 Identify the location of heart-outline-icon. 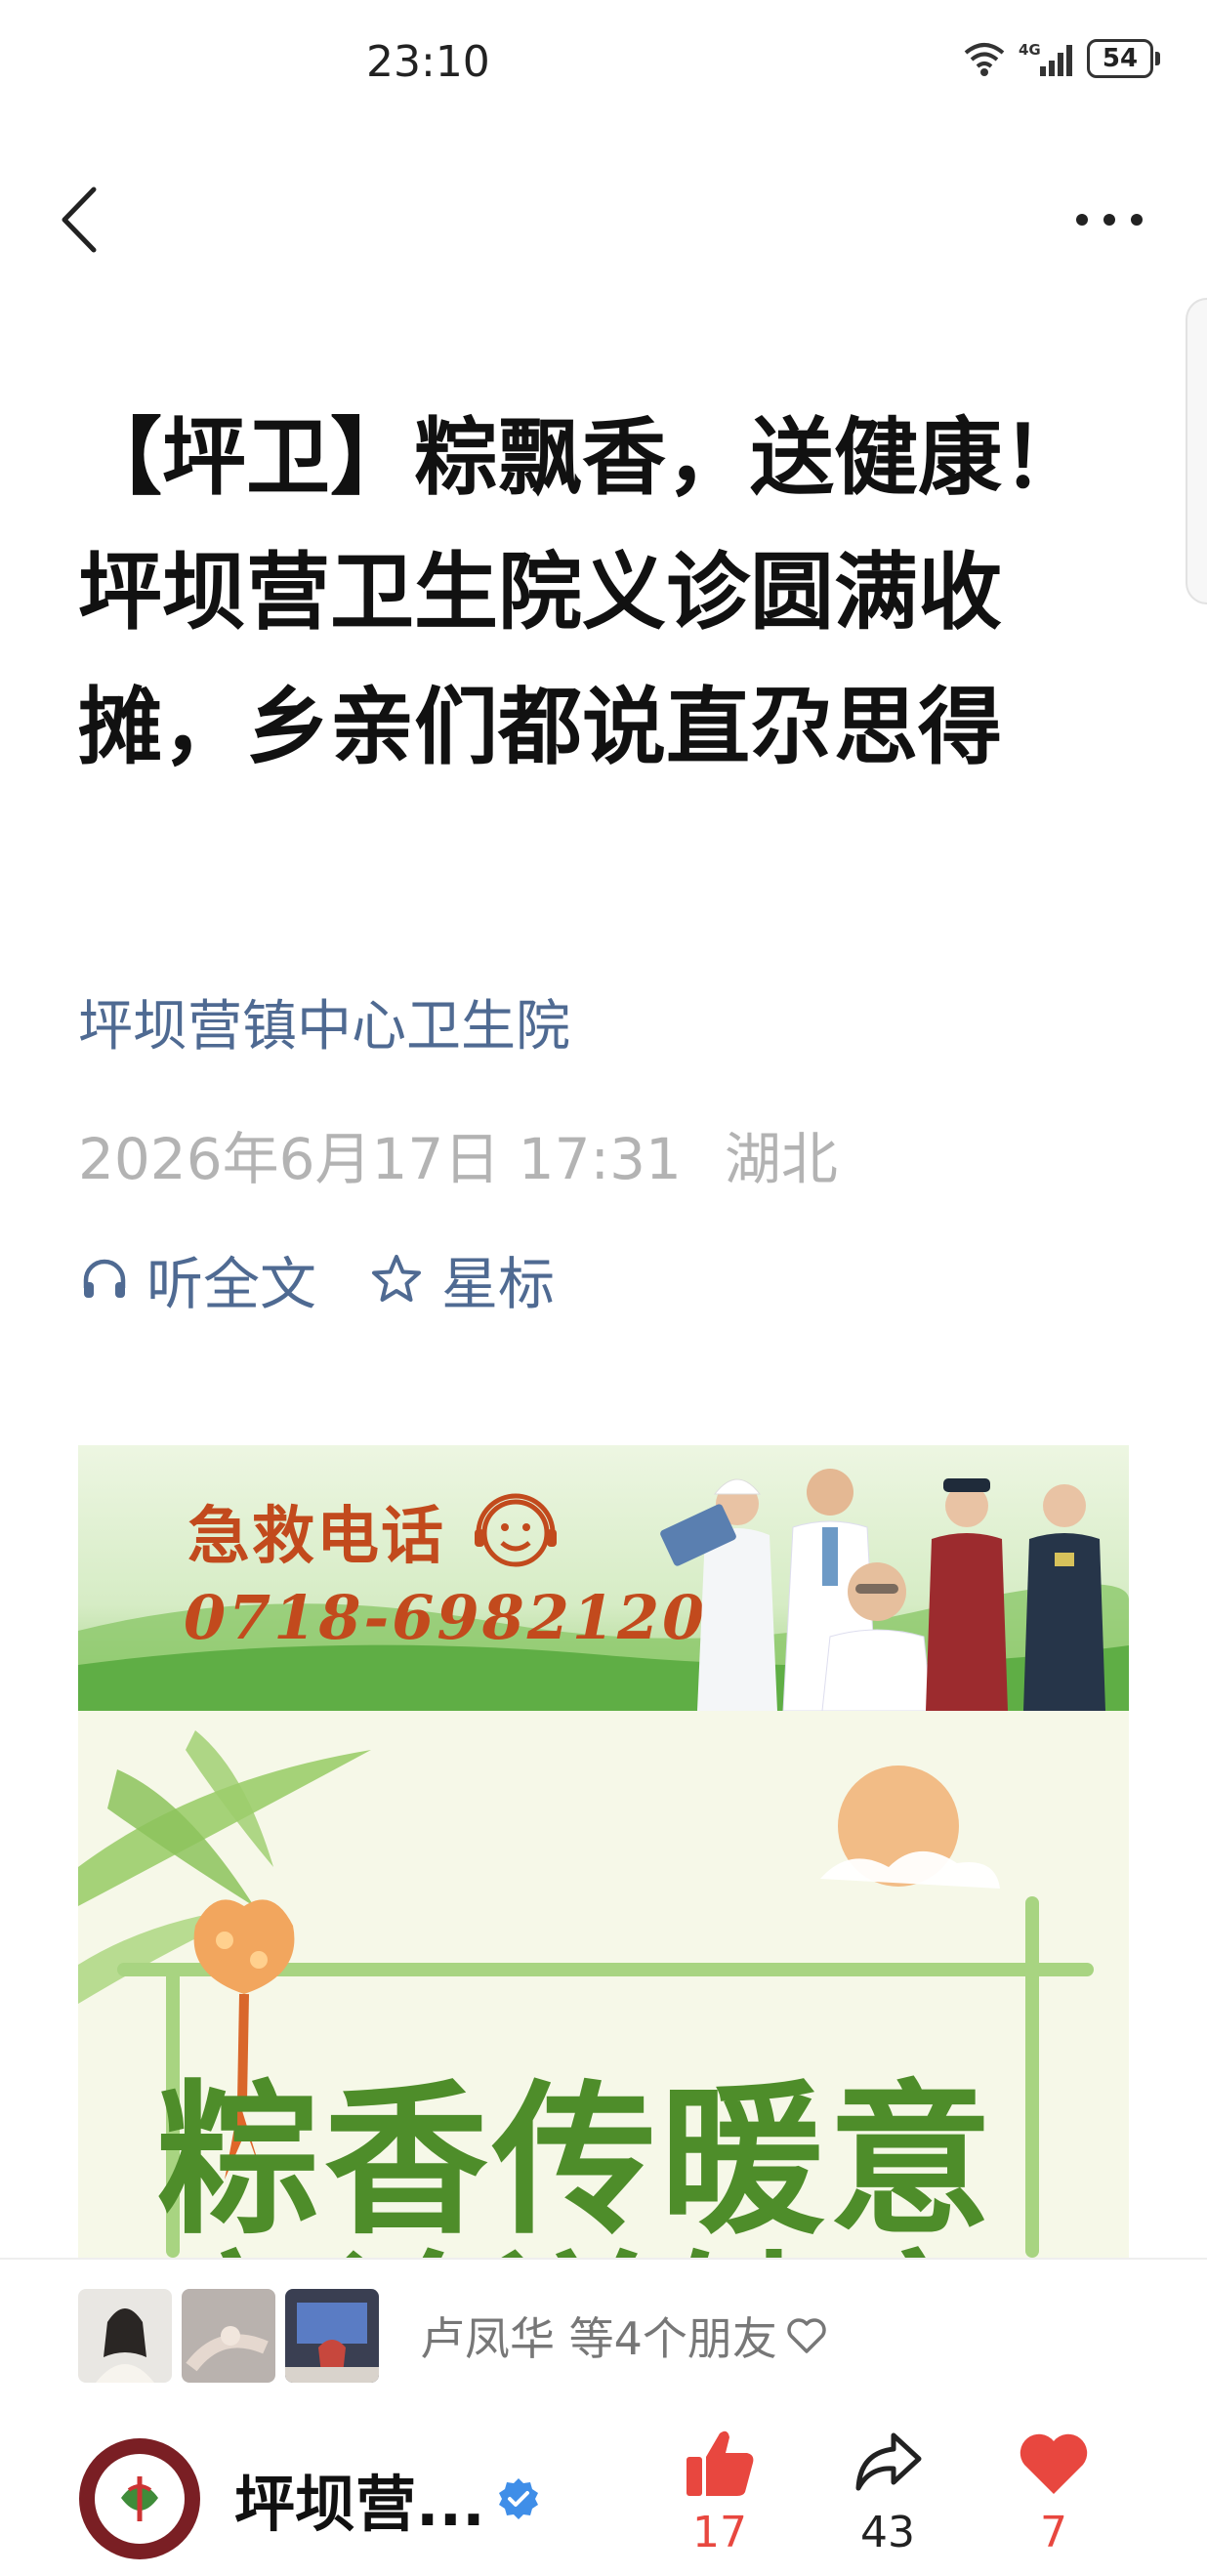
(806, 2335).